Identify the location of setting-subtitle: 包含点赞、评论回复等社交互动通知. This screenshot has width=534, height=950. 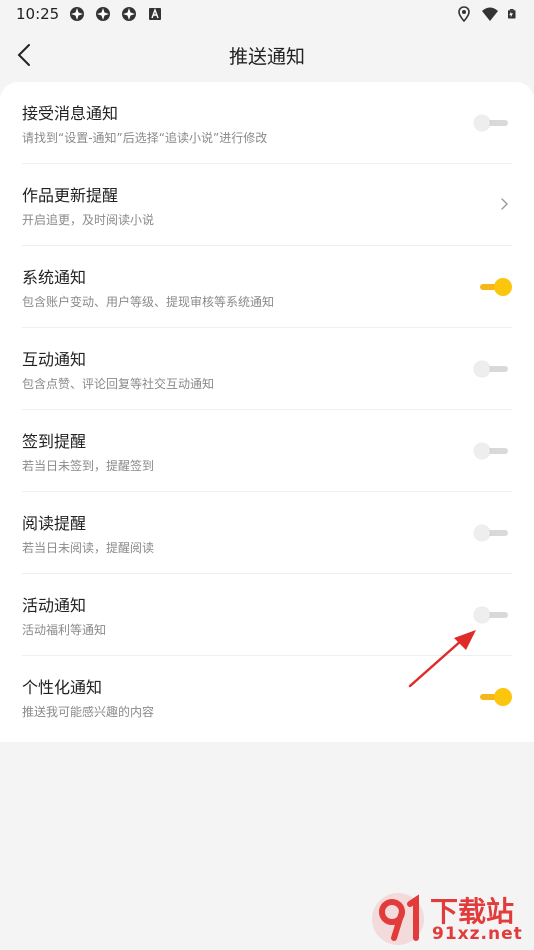
(118, 384).